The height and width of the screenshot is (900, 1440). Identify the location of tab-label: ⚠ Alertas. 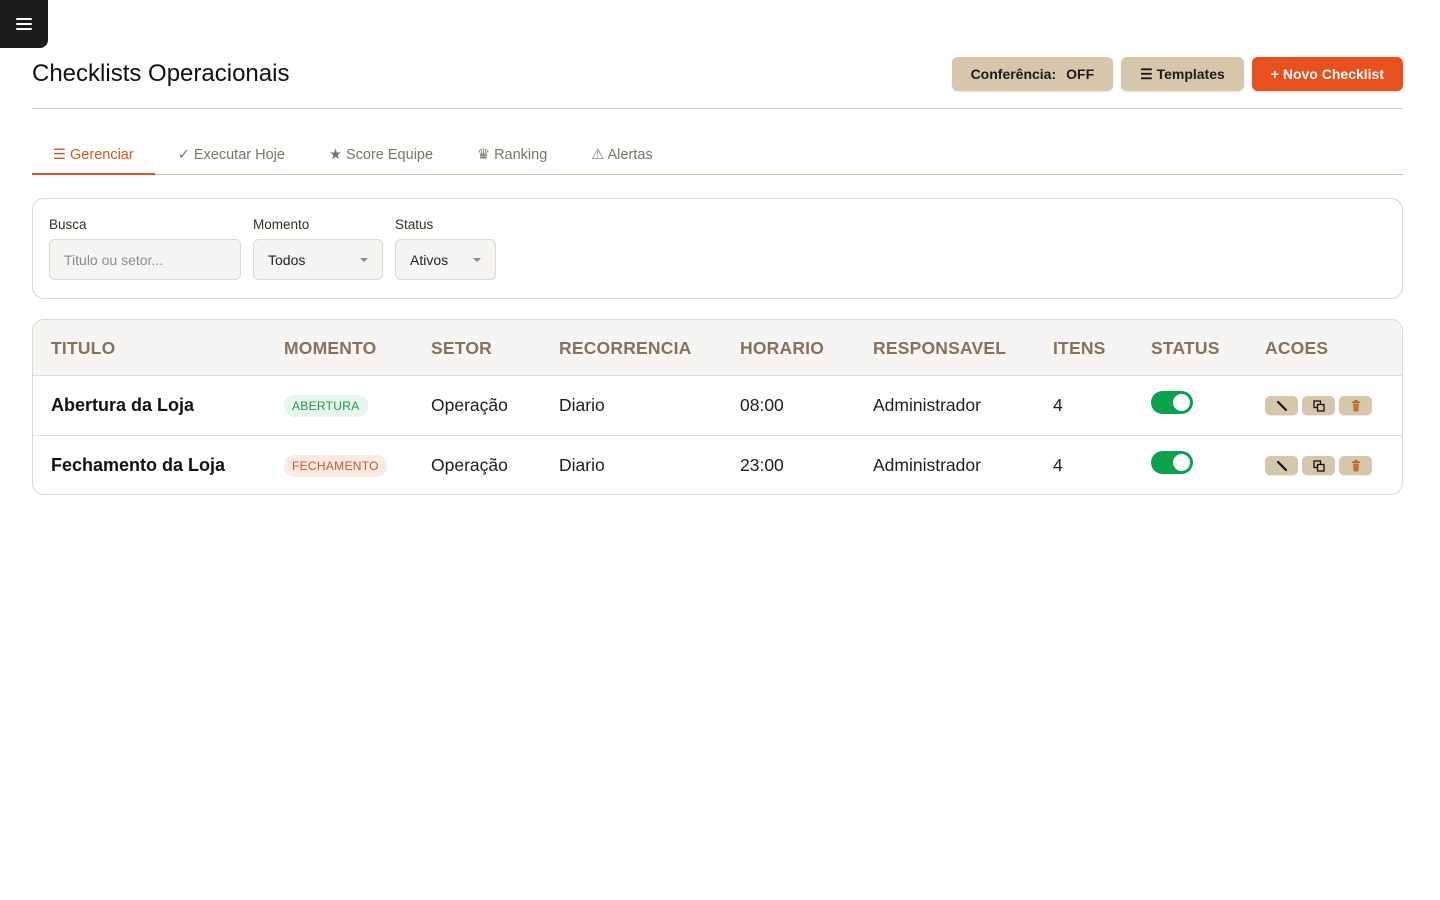
(622, 155).